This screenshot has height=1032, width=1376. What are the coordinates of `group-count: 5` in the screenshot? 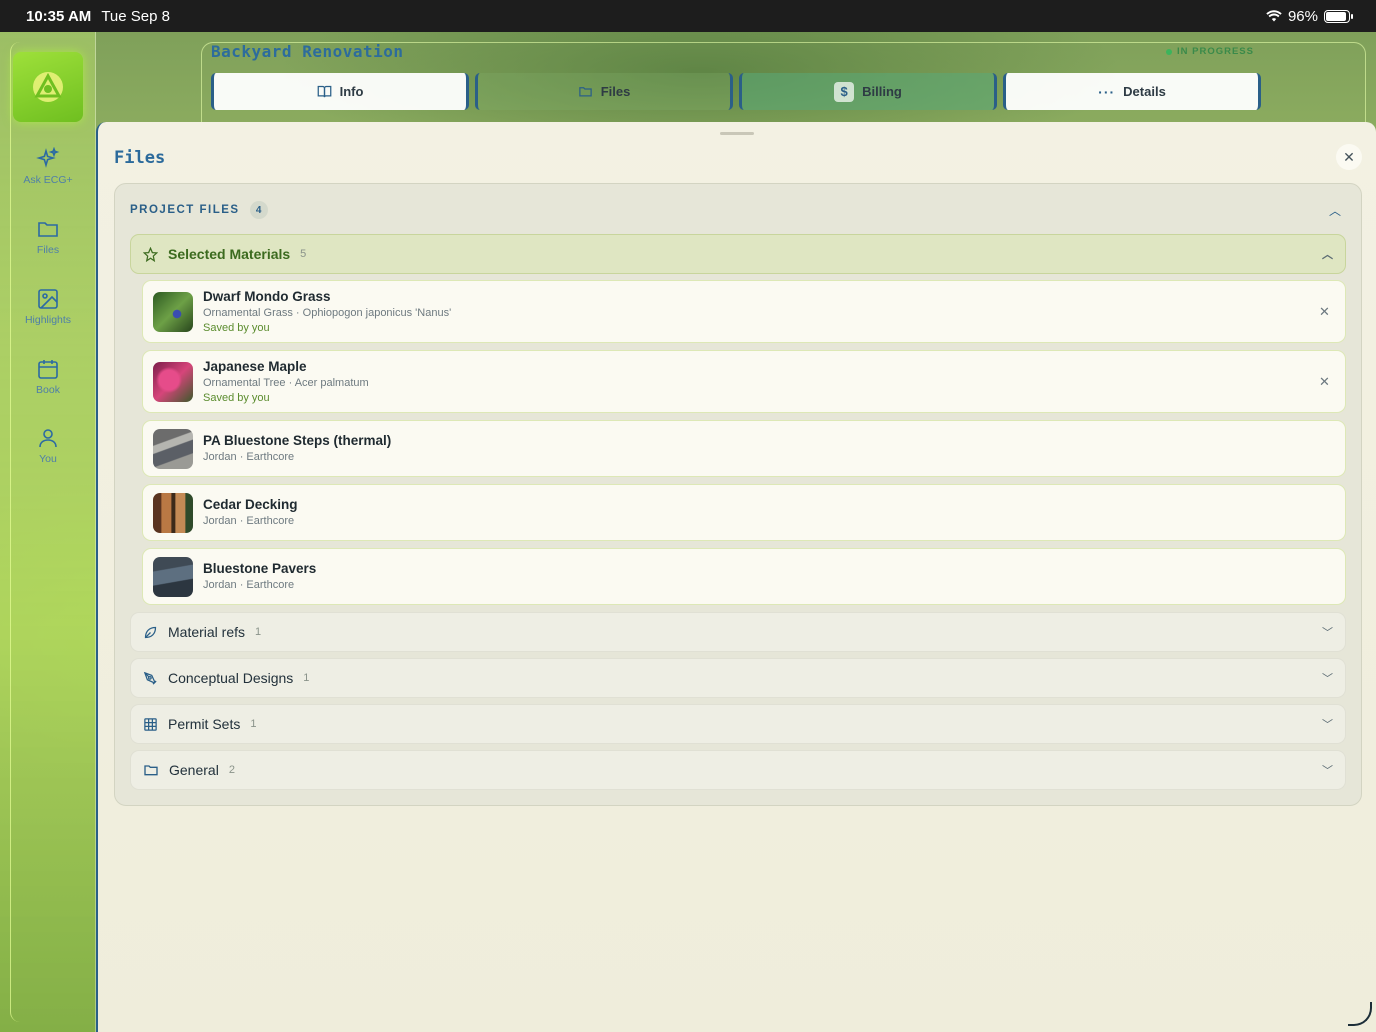 It's located at (303, 254).